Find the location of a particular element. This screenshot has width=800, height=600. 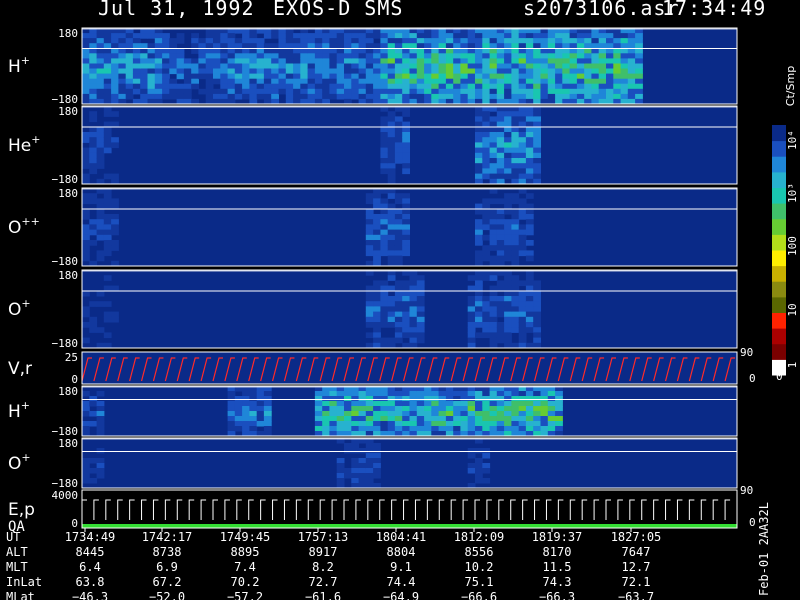

row-label: MLat is located at coordinates (20, 595).